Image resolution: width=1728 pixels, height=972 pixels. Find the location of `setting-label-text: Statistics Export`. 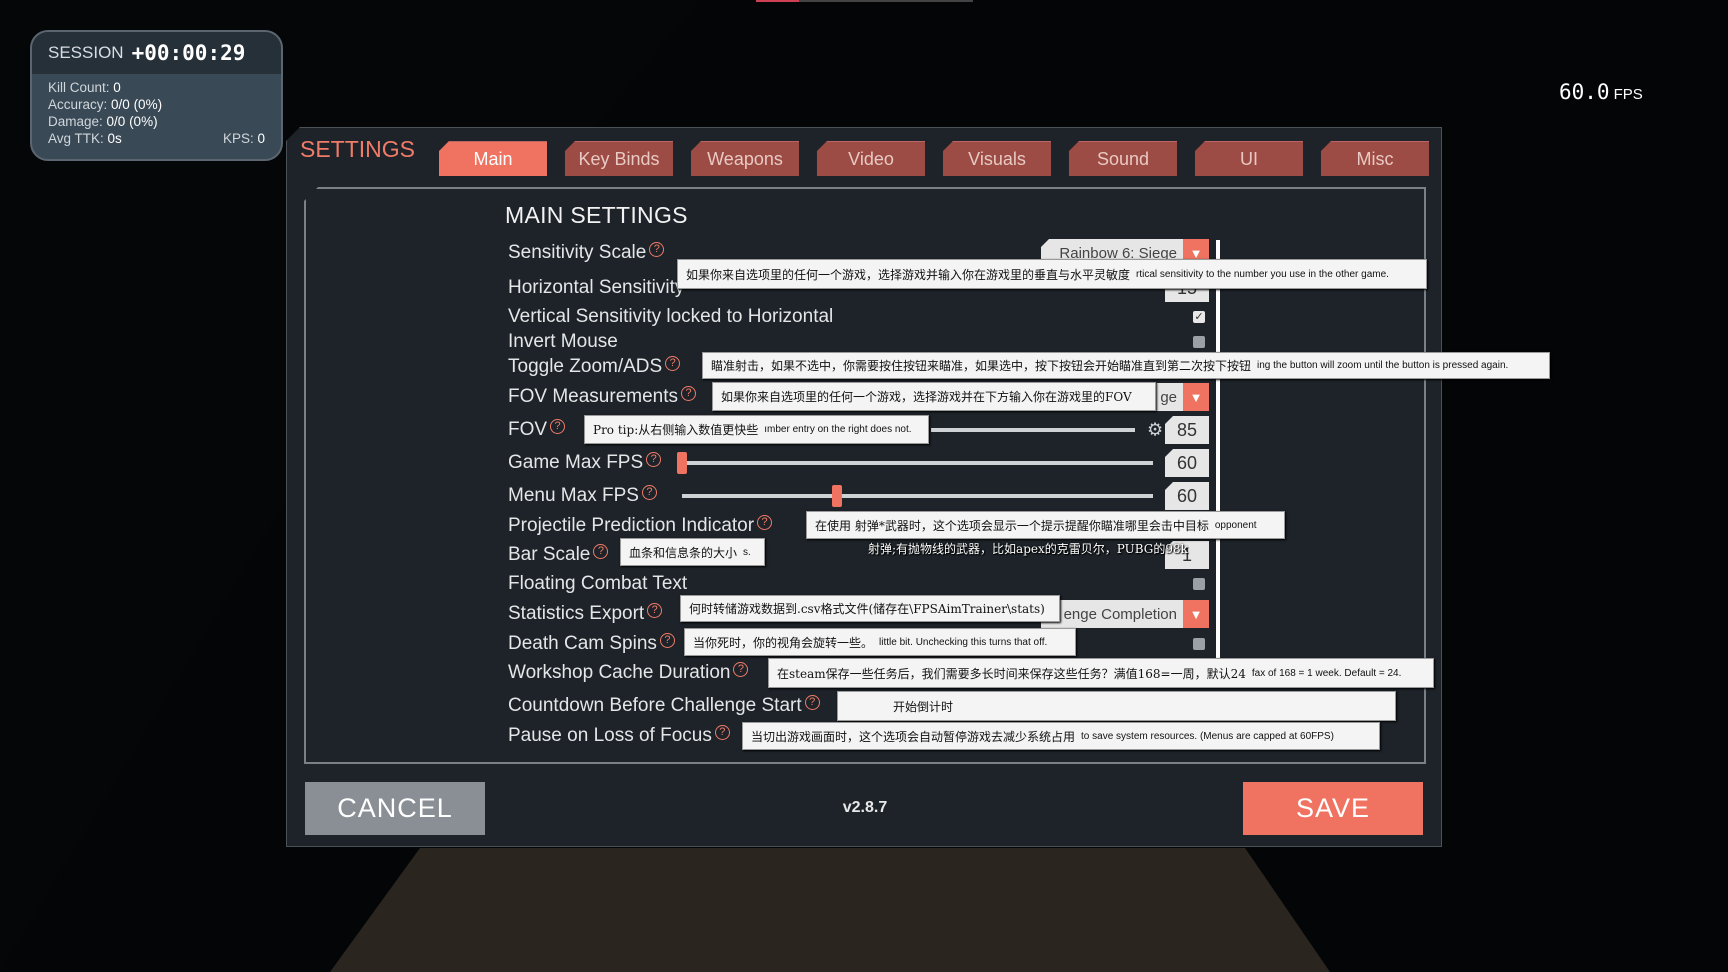

setting-label-text: Statistics Export is located at coordinates (576, 613).